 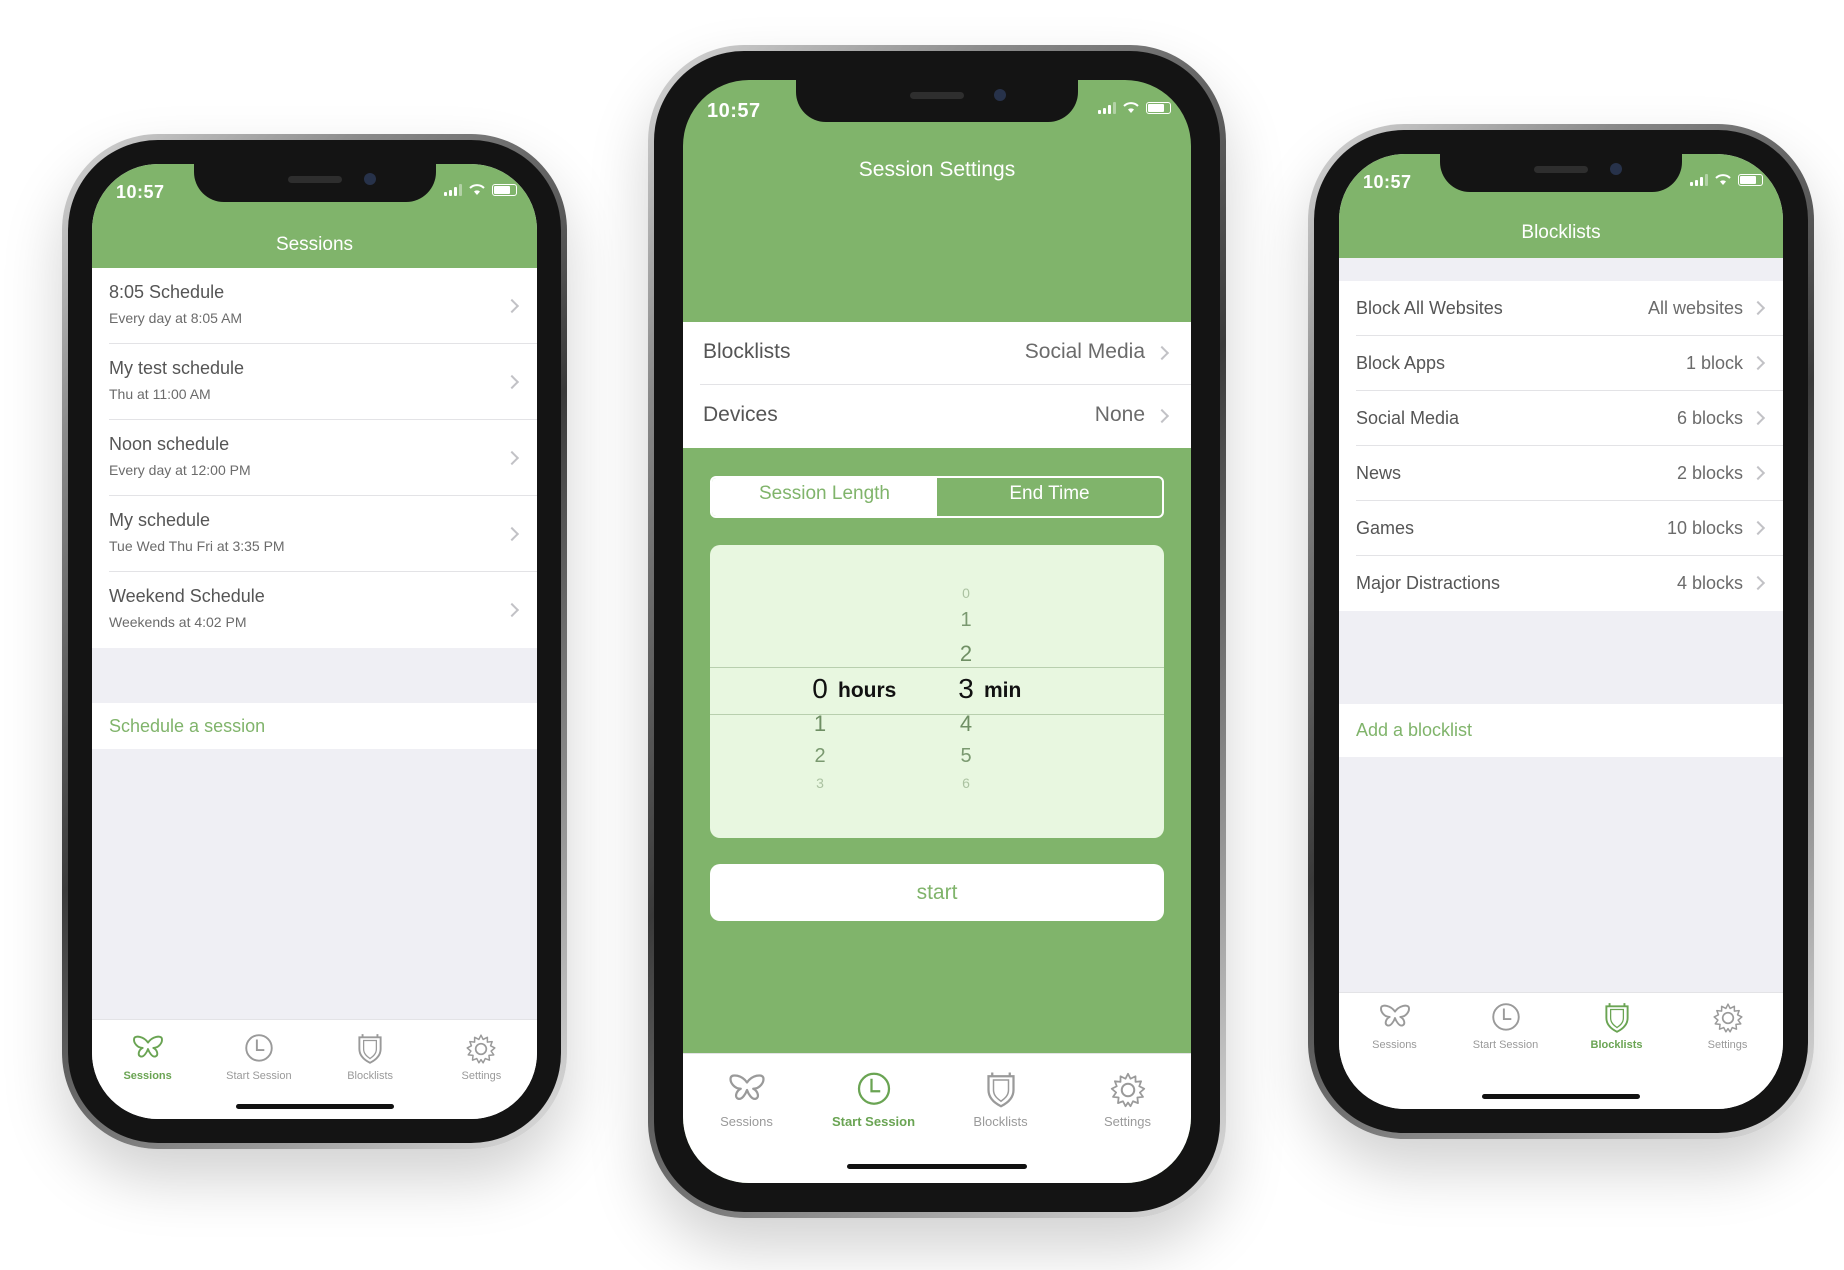 I want to click on schedule-session-row: Schedule a session, so click(x=314, y=726).